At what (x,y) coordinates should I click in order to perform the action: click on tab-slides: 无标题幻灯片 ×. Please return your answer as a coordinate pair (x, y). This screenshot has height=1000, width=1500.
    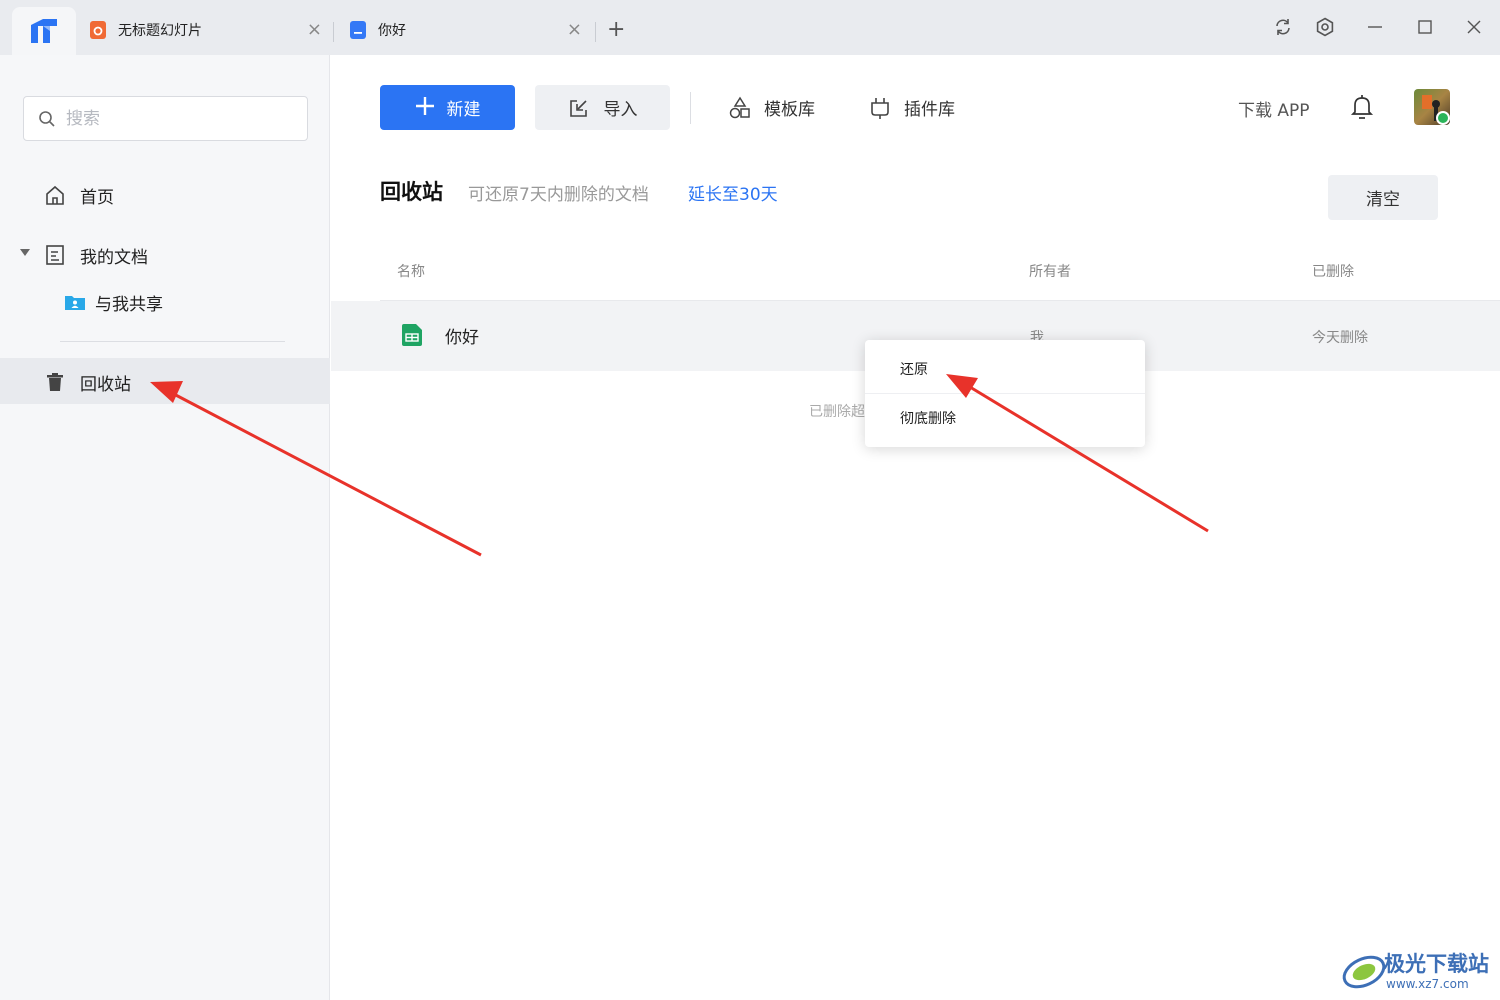
    Looking at the image, I should click on (206, 30).